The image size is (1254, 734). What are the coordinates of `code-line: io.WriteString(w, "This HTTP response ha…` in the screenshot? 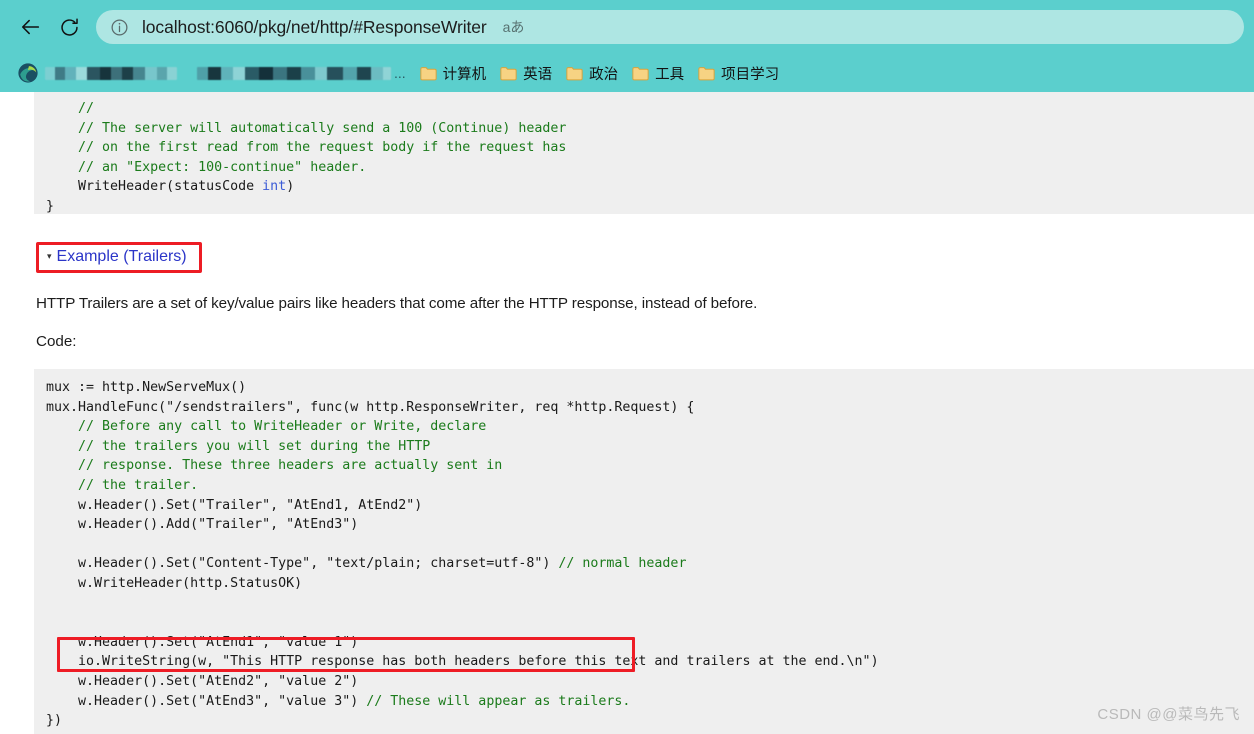 It's located at (644, 662).